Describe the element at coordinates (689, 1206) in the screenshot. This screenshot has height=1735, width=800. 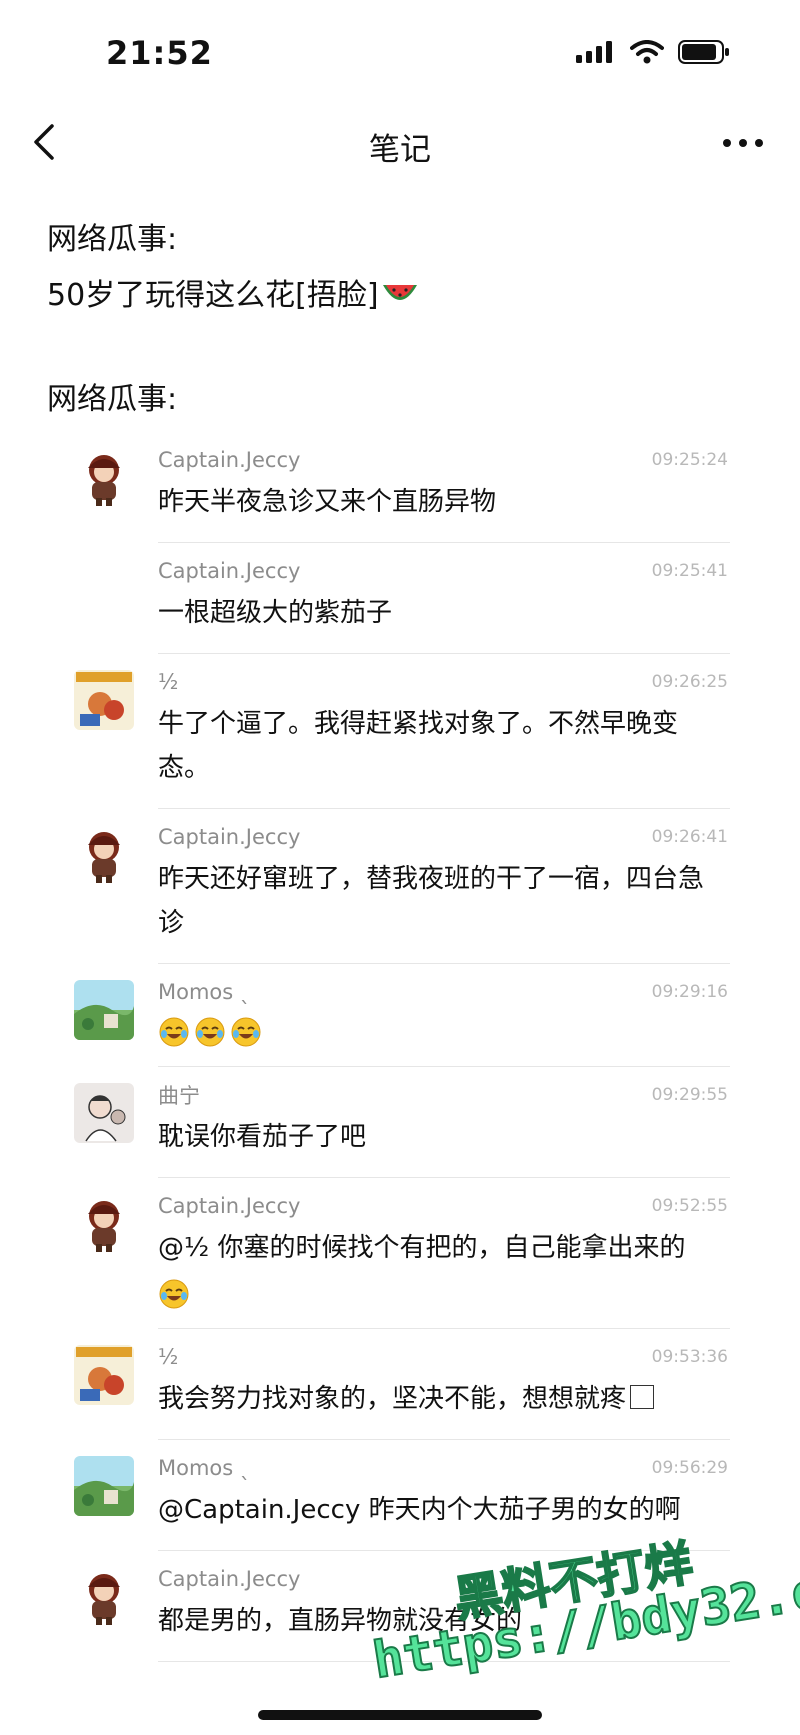
I see `message-time: 09:52:55` at that location.